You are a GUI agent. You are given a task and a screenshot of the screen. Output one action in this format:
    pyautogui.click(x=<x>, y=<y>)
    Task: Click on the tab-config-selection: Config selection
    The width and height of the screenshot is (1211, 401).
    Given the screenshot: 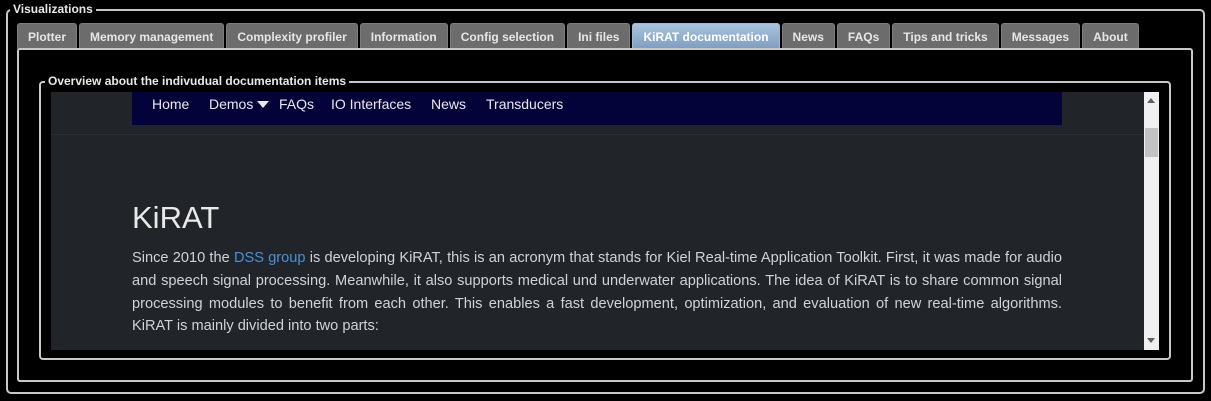 What is the action you would take?
    pyautogui.click(x=507, y=36)
    